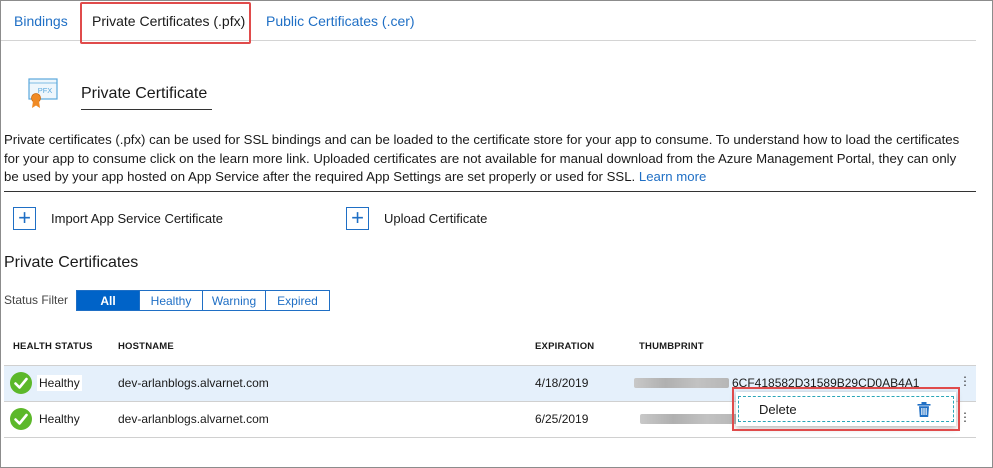  I want to click on status-filter-label: Status Filter, so click(36, 300).